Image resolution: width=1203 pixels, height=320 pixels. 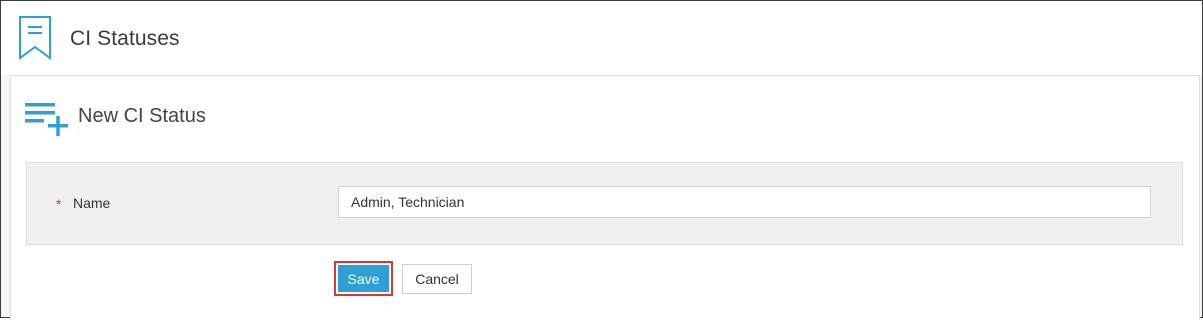 What do you see at coordinates (35, 38) in the screenshot?
I see `bookmark-icon` at bounding box center [35, 38].